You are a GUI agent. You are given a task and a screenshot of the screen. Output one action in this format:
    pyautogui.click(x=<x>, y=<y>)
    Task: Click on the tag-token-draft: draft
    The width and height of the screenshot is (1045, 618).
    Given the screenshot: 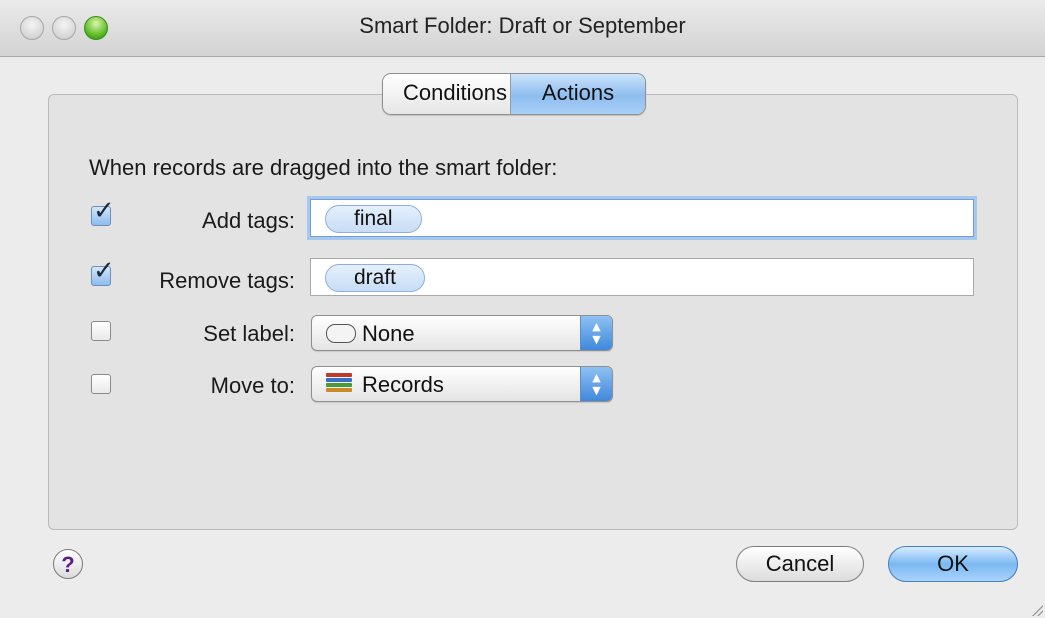 What is the action you would take?
    pyautogui.click(x=375, y=278)
    